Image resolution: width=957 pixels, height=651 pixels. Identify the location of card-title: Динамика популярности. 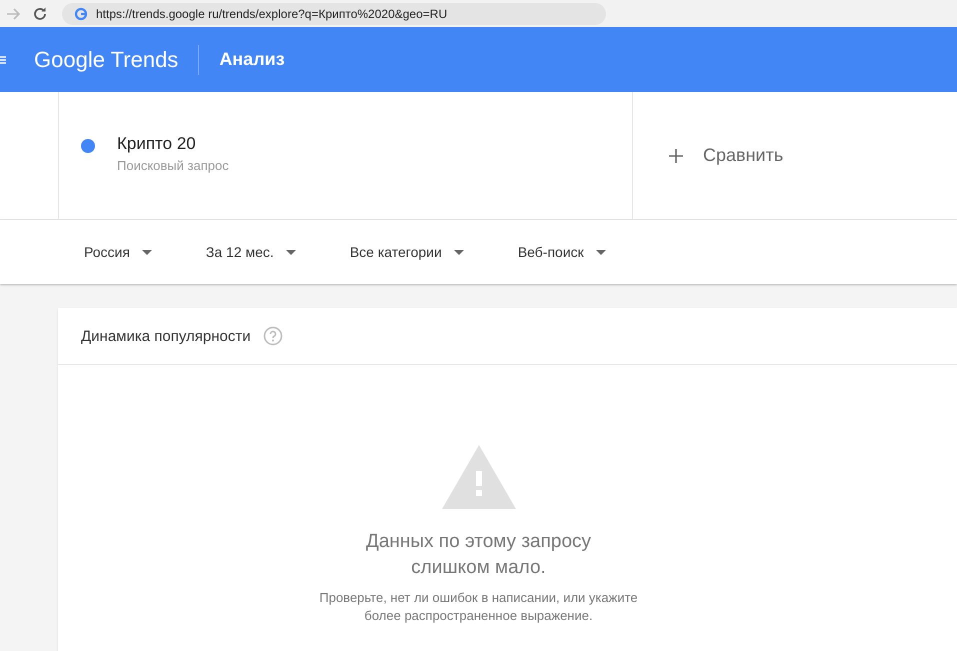
(166, 336).